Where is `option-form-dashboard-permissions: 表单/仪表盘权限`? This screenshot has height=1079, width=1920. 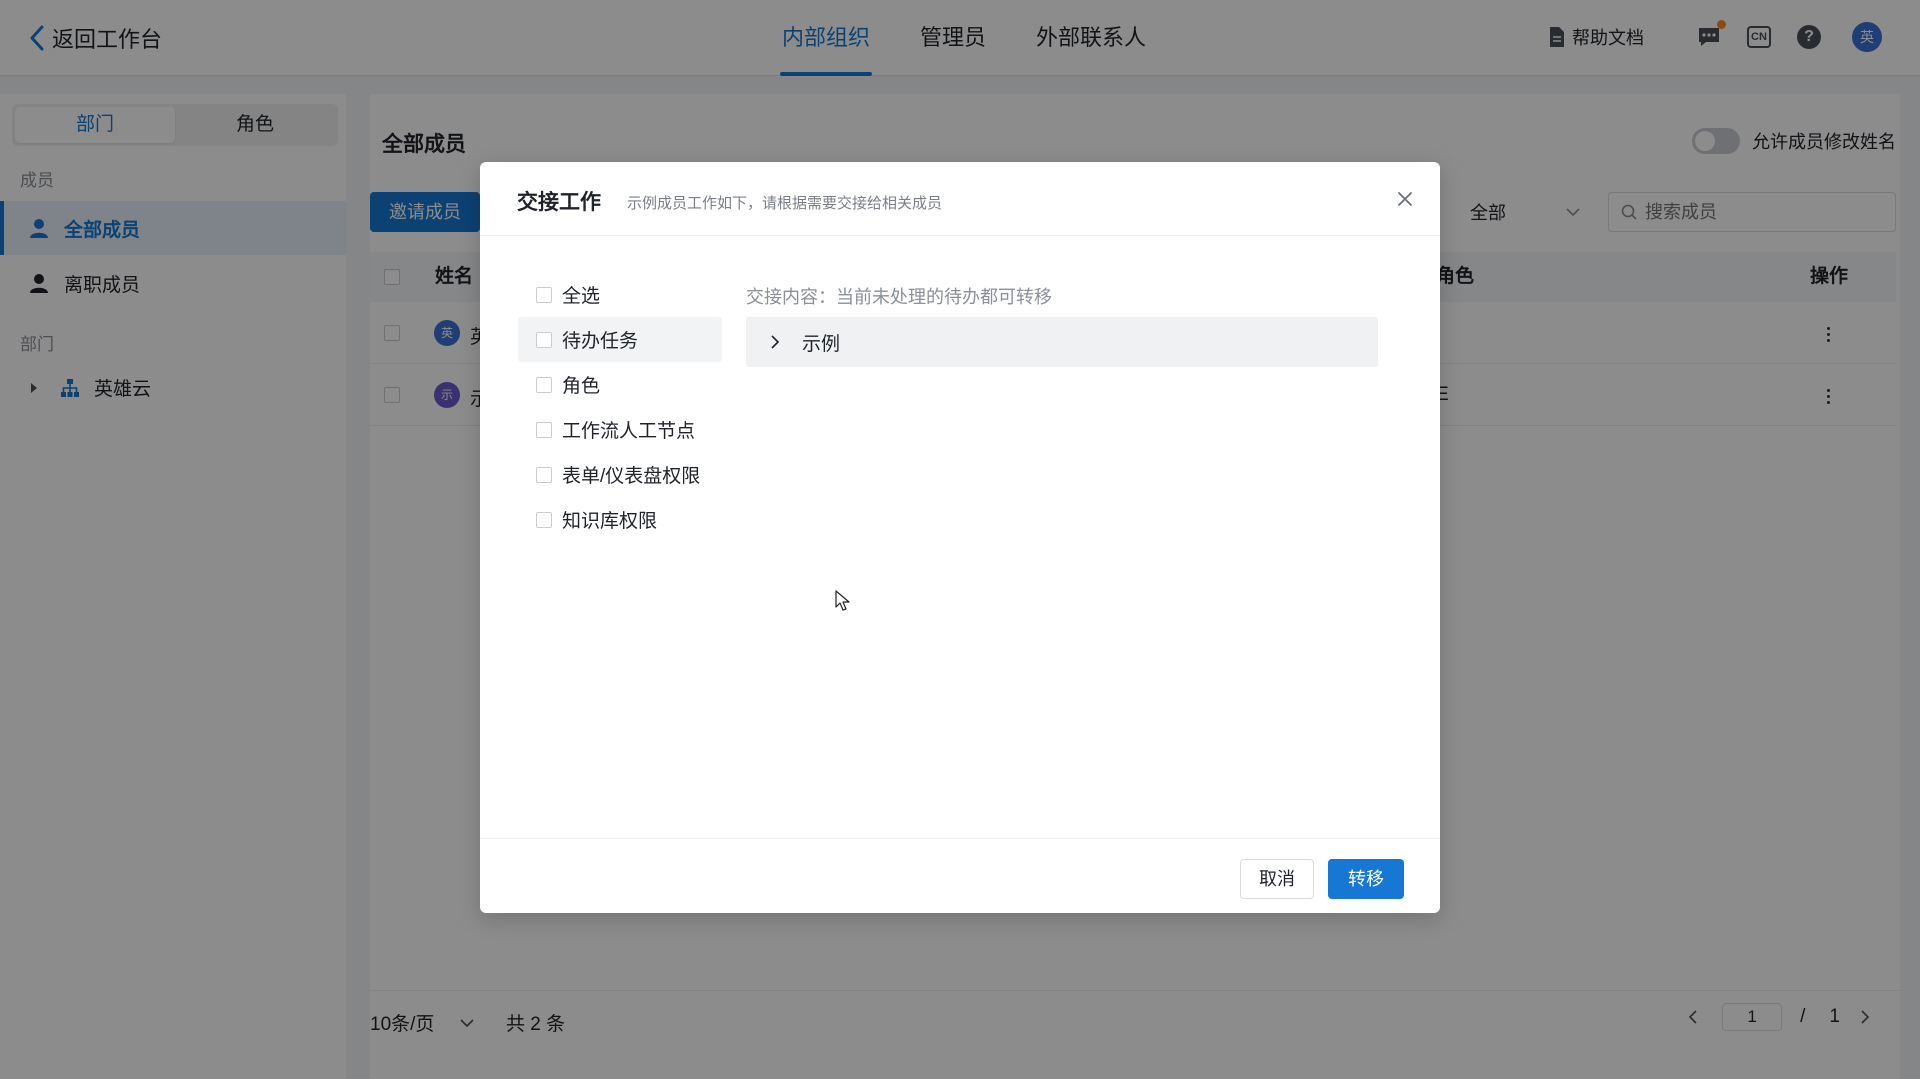 option-form-dashboard-permissions: 表单/仪表盘权限 is located at coordinates (620, 474).